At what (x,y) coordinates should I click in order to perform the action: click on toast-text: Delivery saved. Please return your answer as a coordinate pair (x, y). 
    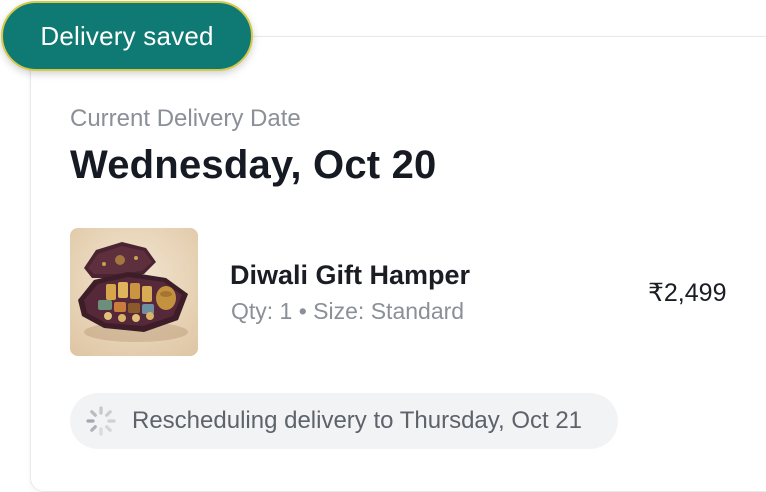
    Looking at the image, I should click on (127, 35).